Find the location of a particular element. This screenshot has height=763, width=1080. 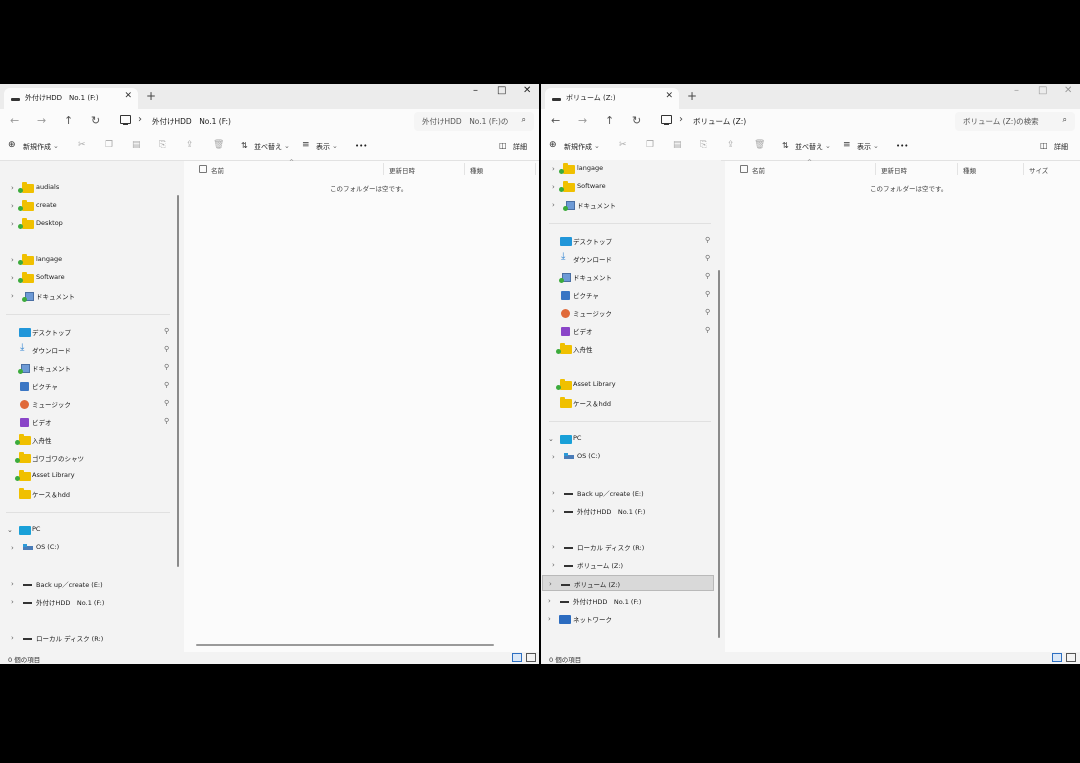

address-bar: › ボリューム (Z:) is located at coordinates (800, 121).